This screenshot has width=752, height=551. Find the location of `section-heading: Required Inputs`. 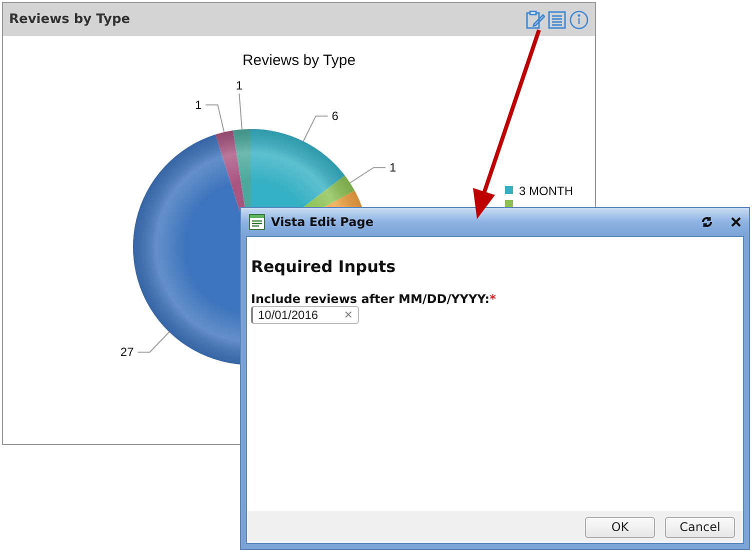

section-heading: Required Inputs is located at coordinates (323, 266).